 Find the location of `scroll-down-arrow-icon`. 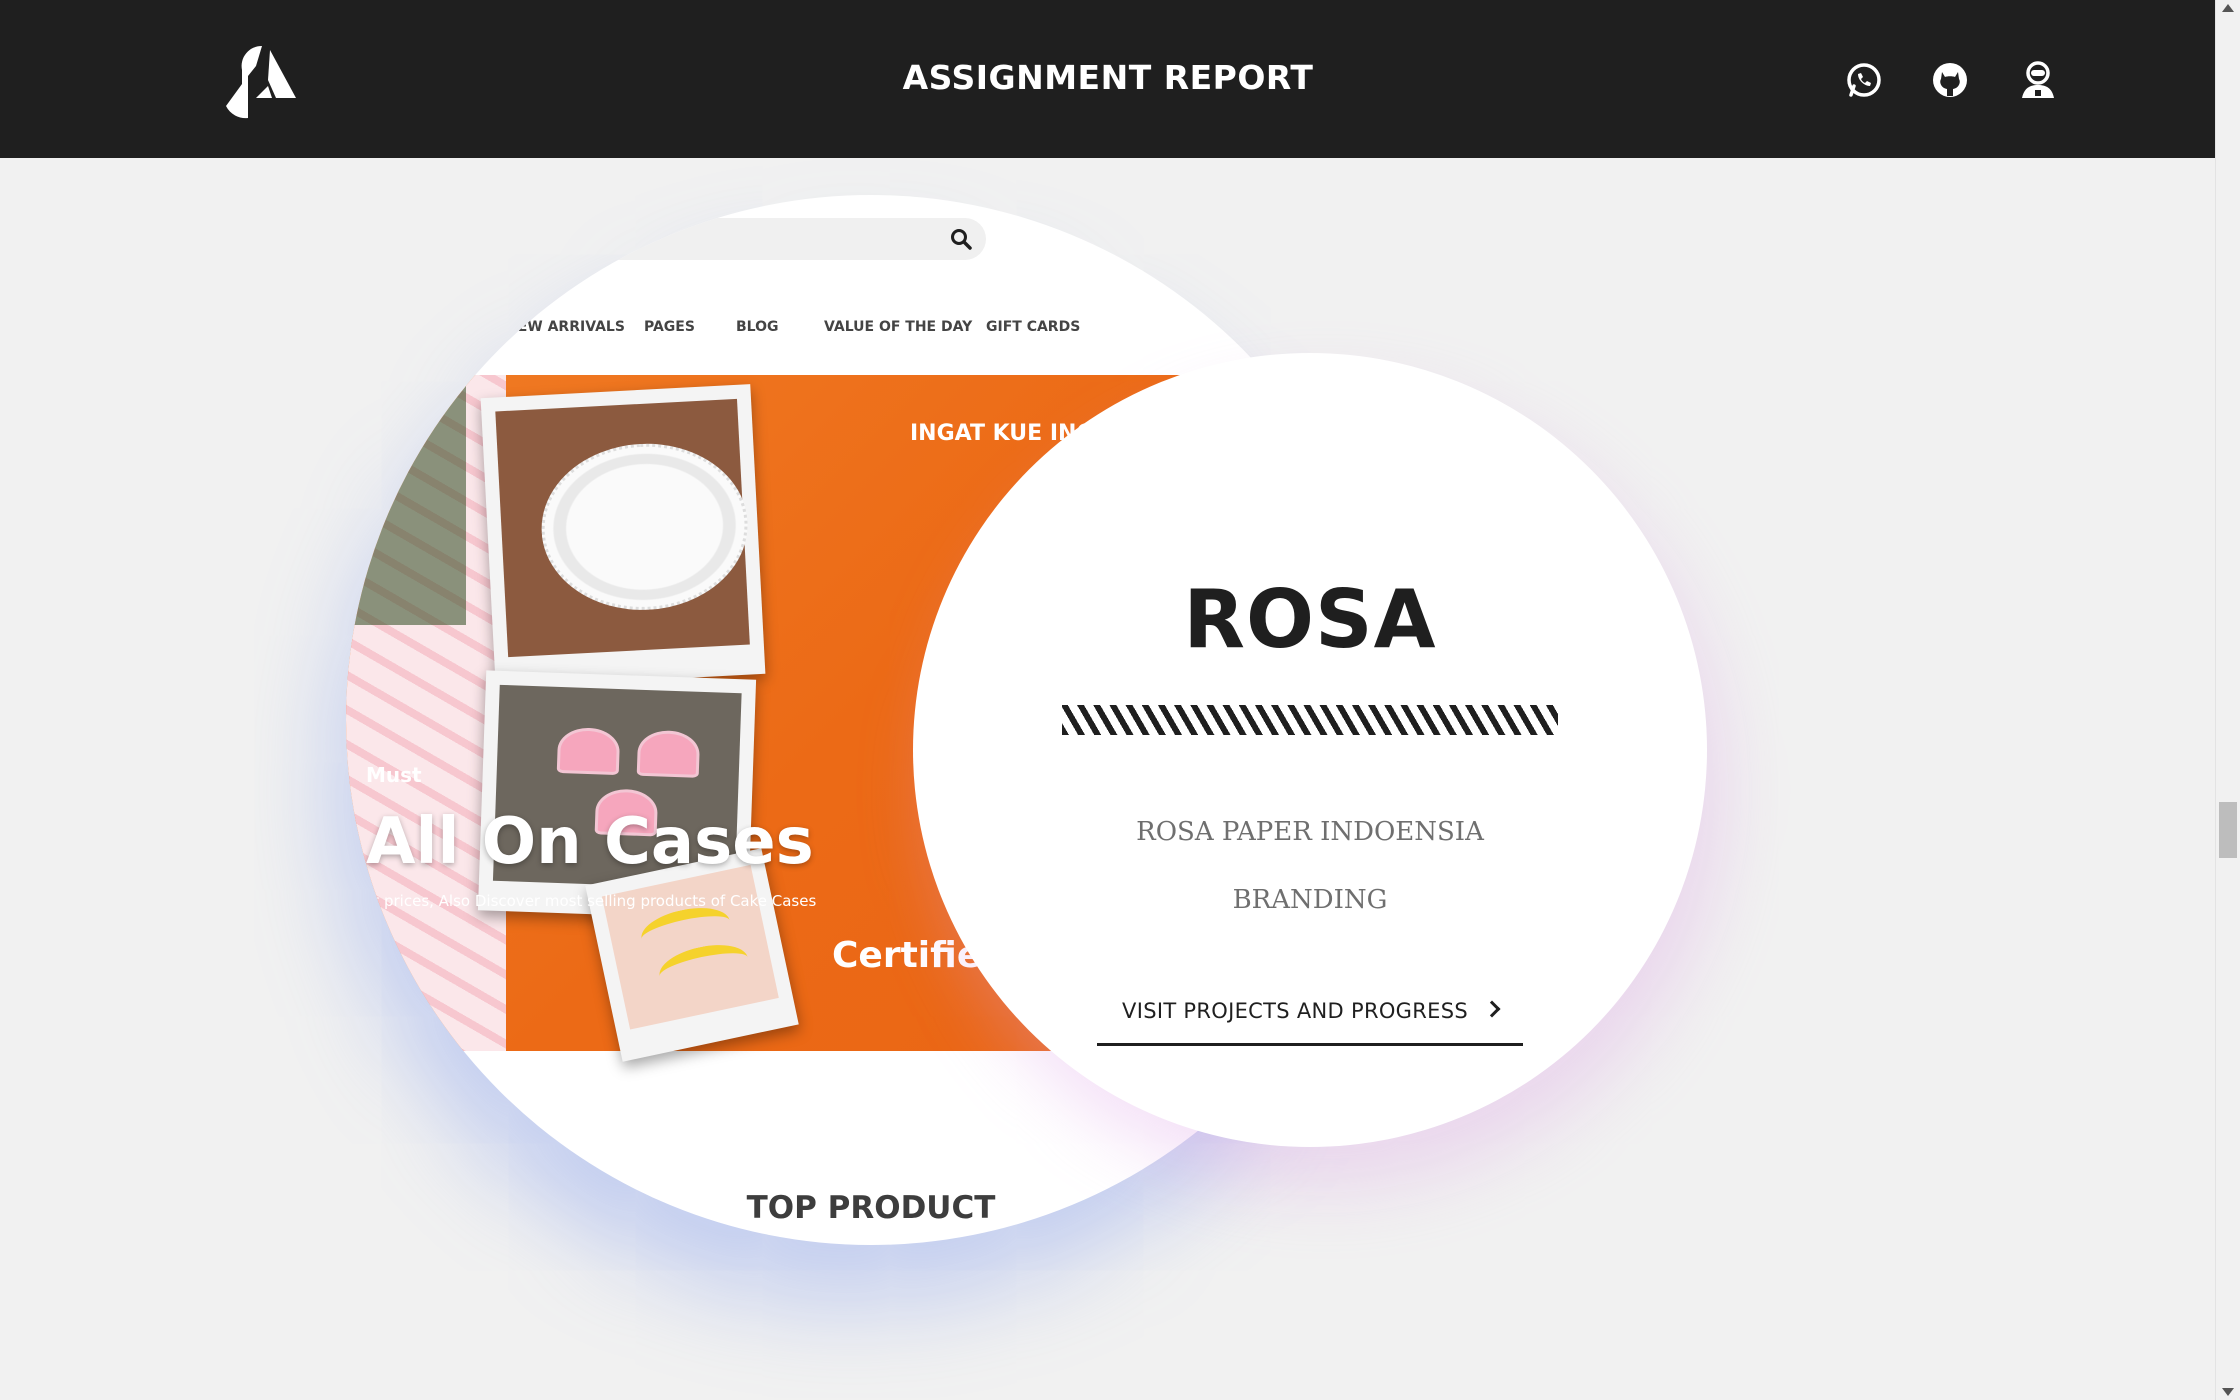

scroll-down-arrow-icon is located at coordinates (2228, 1392).